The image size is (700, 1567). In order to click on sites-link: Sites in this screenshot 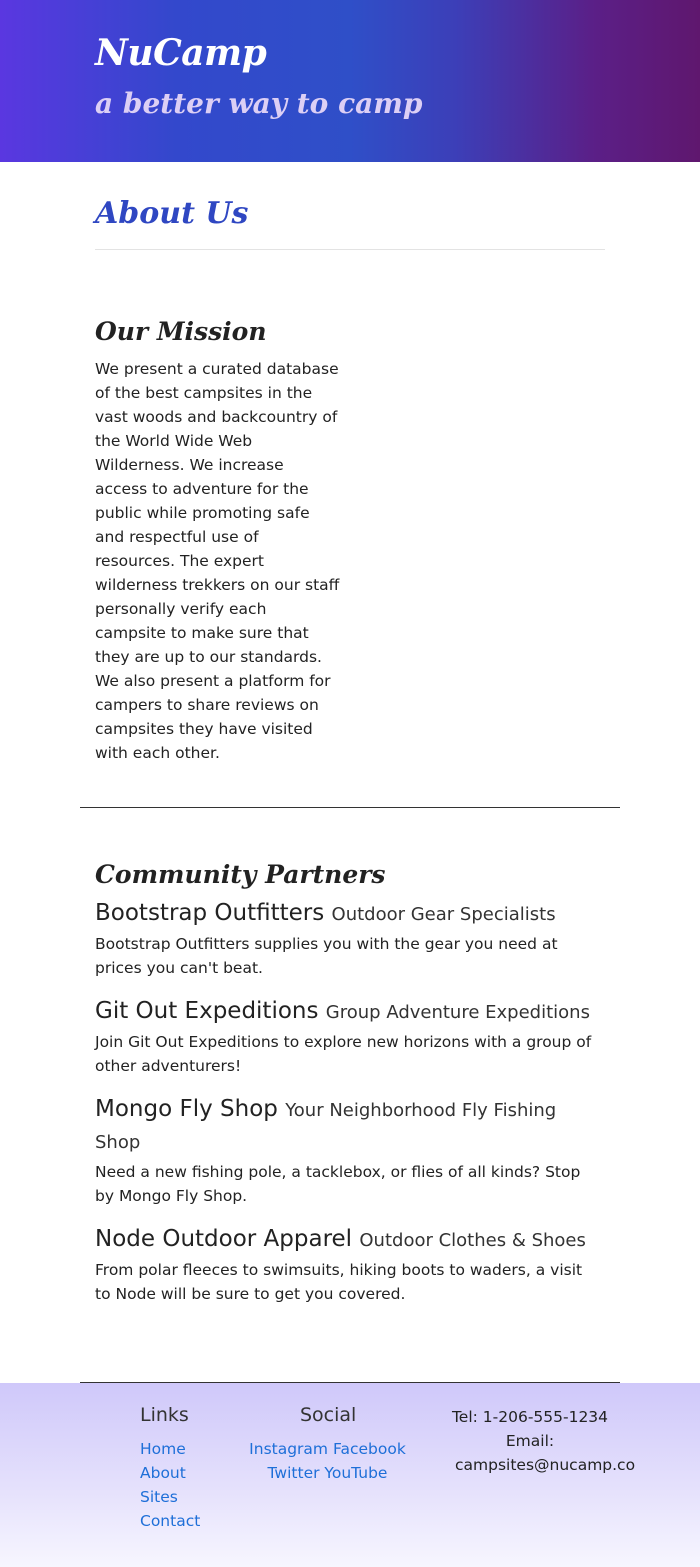, I will do `click(159, 1497)`.